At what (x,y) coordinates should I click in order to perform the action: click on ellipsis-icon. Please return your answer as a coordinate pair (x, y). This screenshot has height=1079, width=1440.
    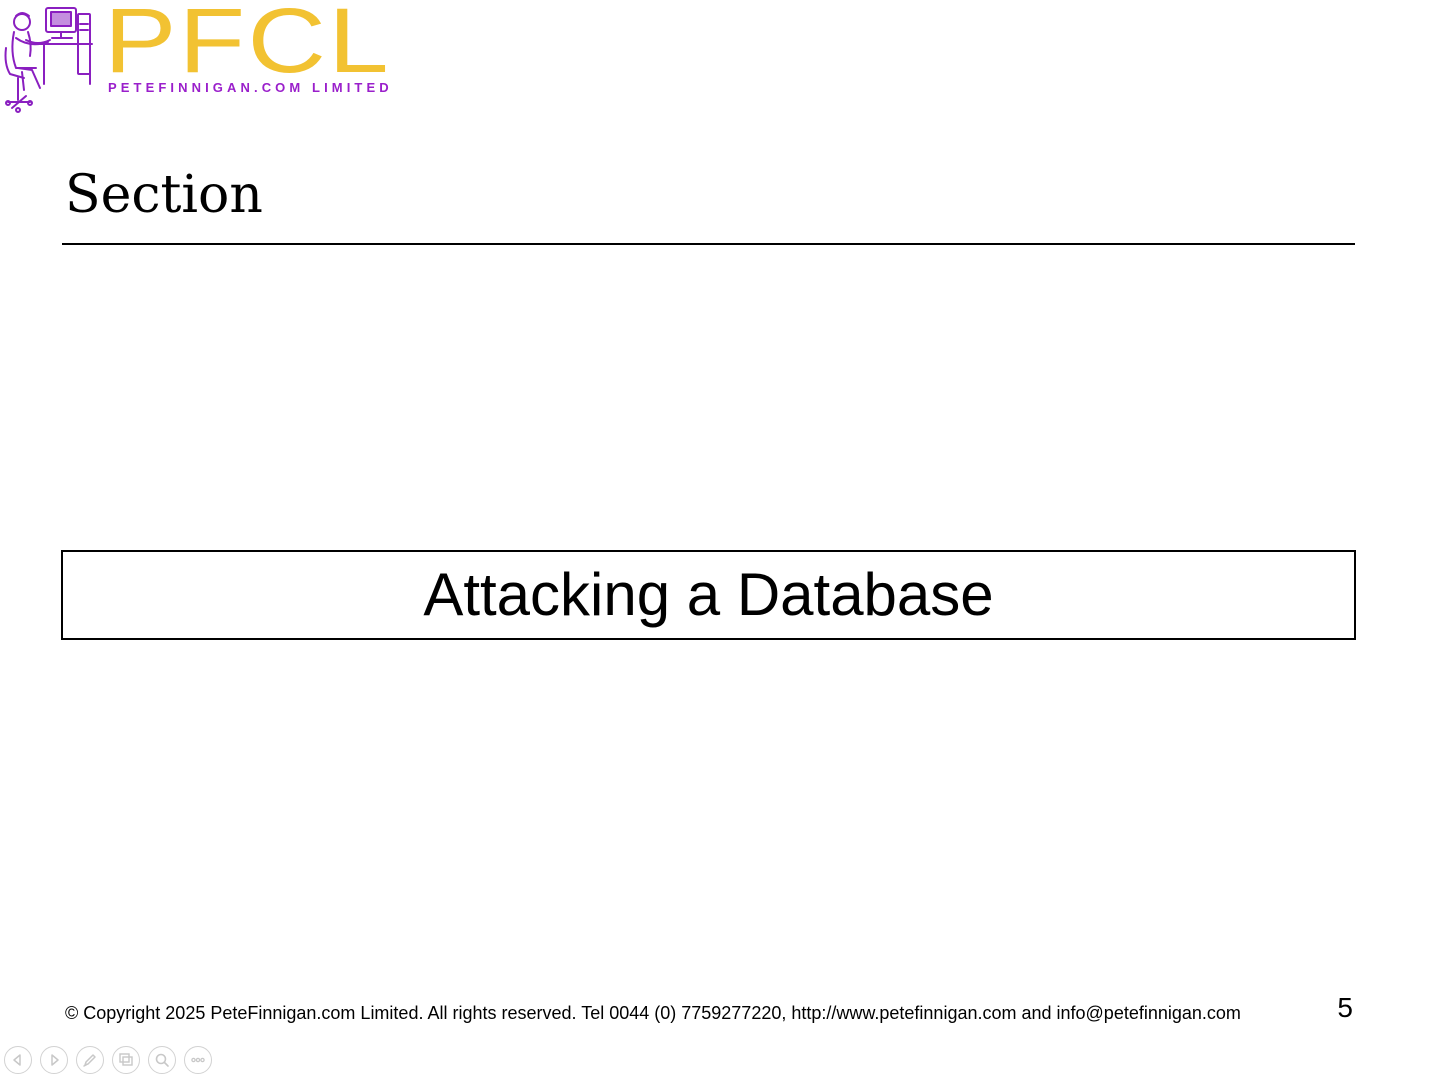
    Looking at the image, I should click on (198, 1060).